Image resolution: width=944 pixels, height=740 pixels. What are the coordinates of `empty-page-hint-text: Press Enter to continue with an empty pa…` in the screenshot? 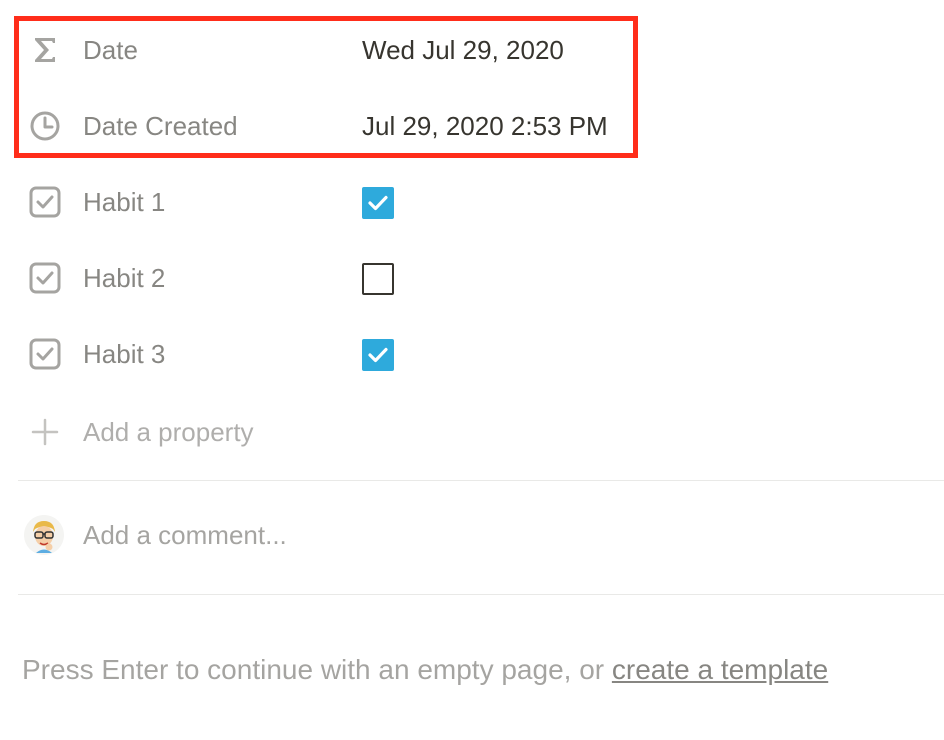 It's located at (317, 669).